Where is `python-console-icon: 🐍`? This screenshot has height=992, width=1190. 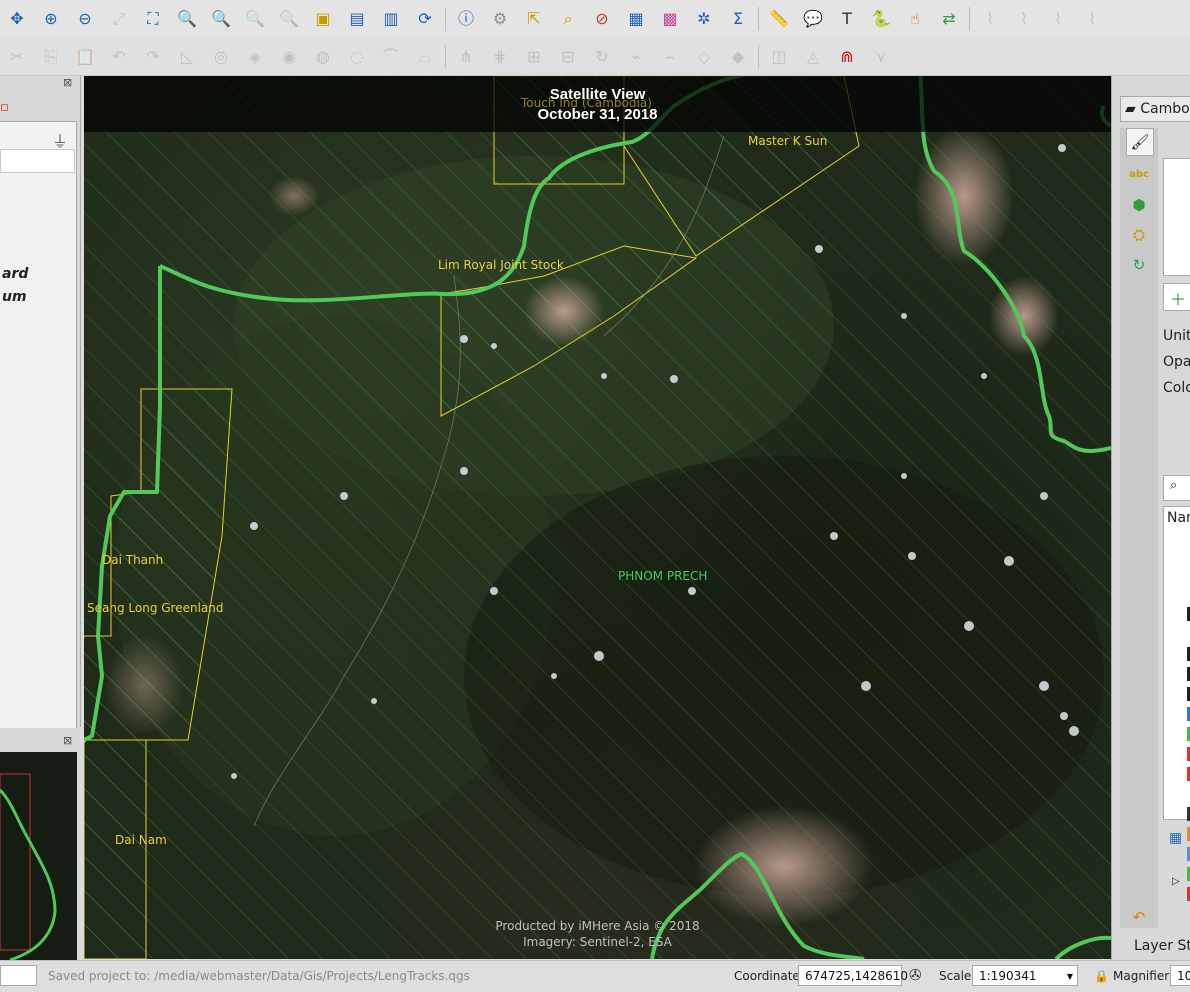 python-console-icon: 🐍 is located at coordinates (881, 19).